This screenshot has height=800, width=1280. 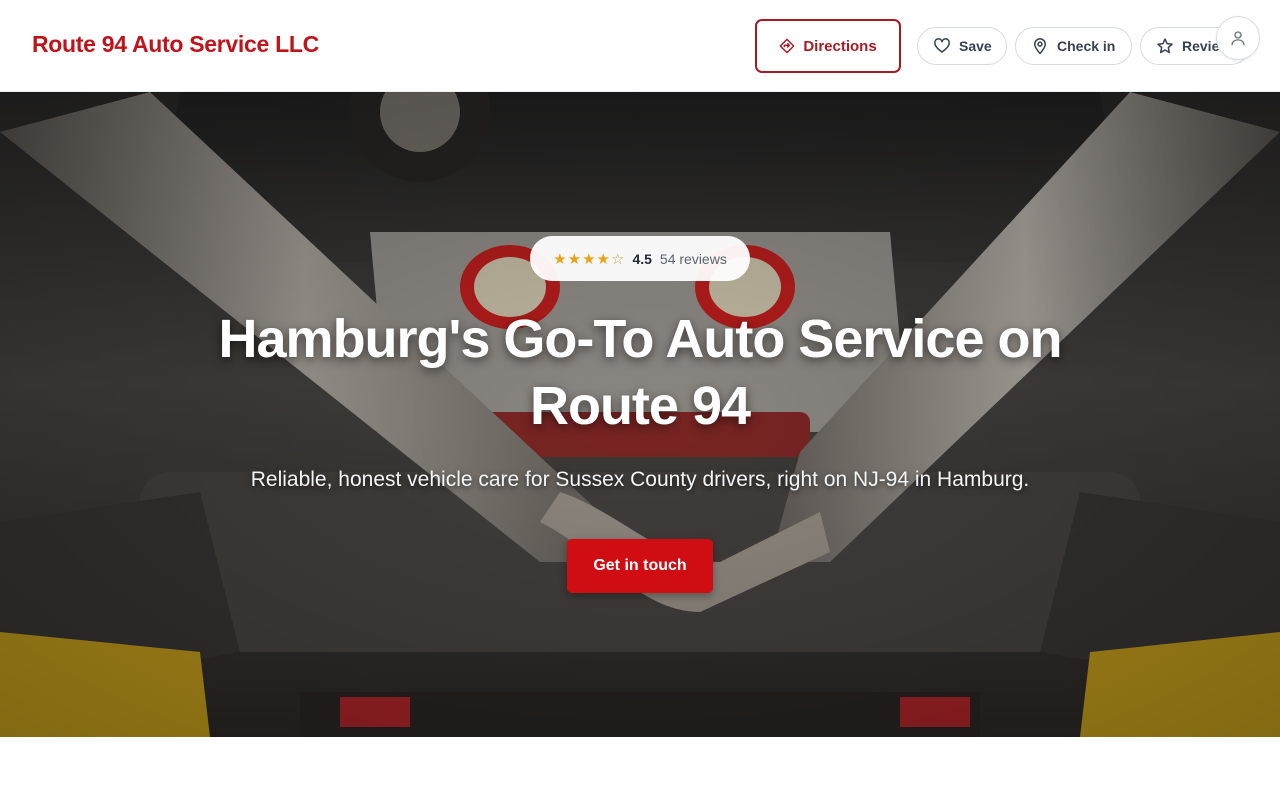 I want to click on check-in-label: Check in, so click(x=1086, y=46).